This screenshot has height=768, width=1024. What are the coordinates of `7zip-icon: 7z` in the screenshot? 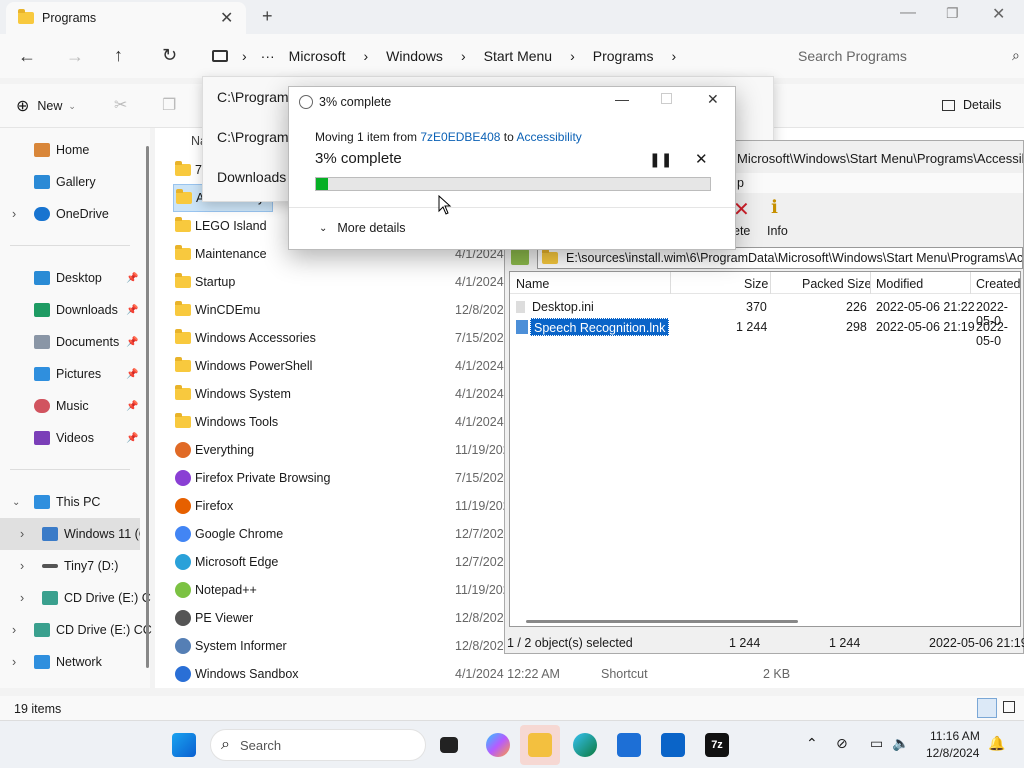 It's located at (717, 745).